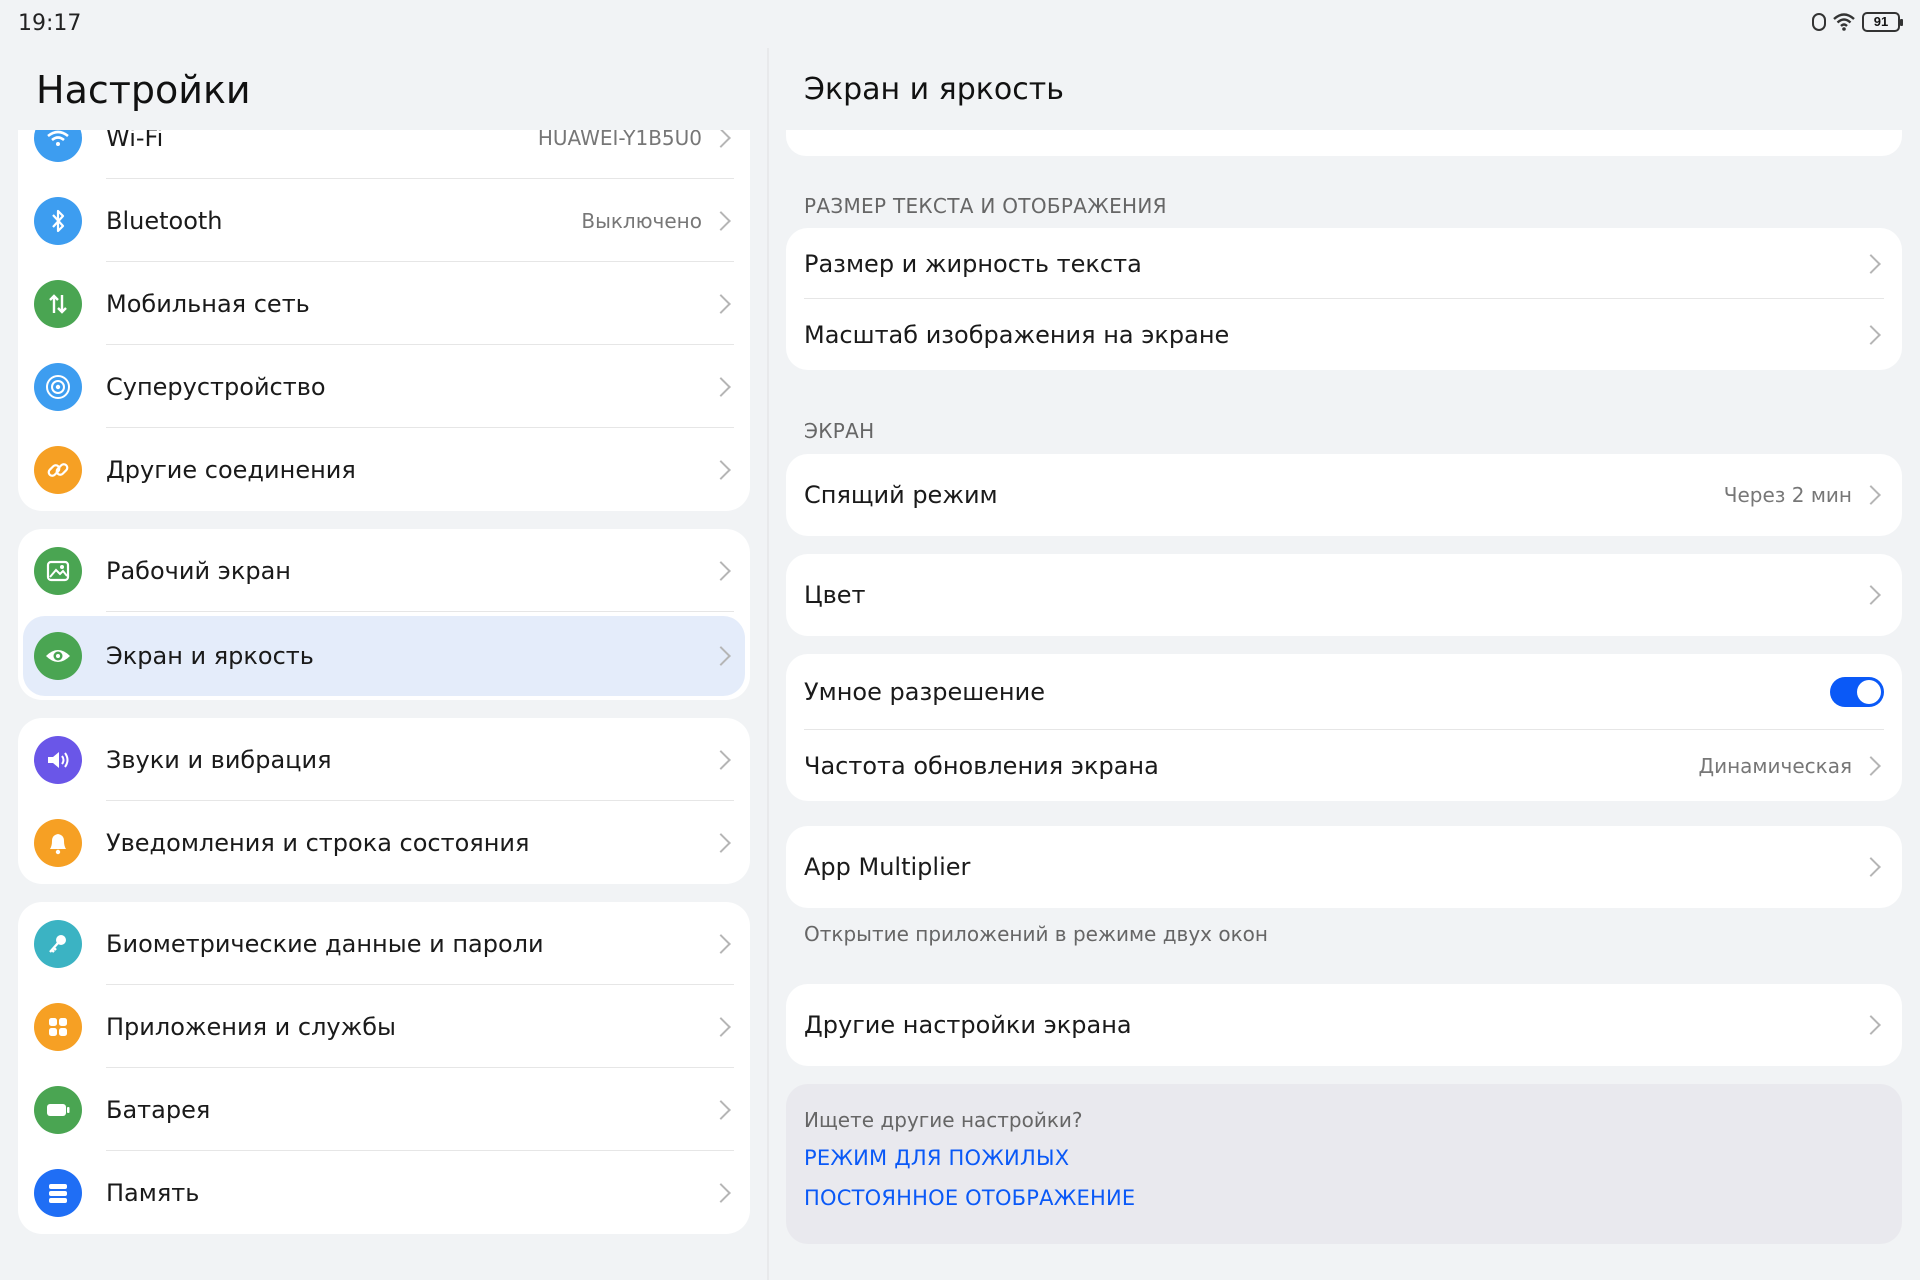  What do you see at coordinates (58, 469) in the screenshot?
I see `link-icon` at bounding box center [58, 469].